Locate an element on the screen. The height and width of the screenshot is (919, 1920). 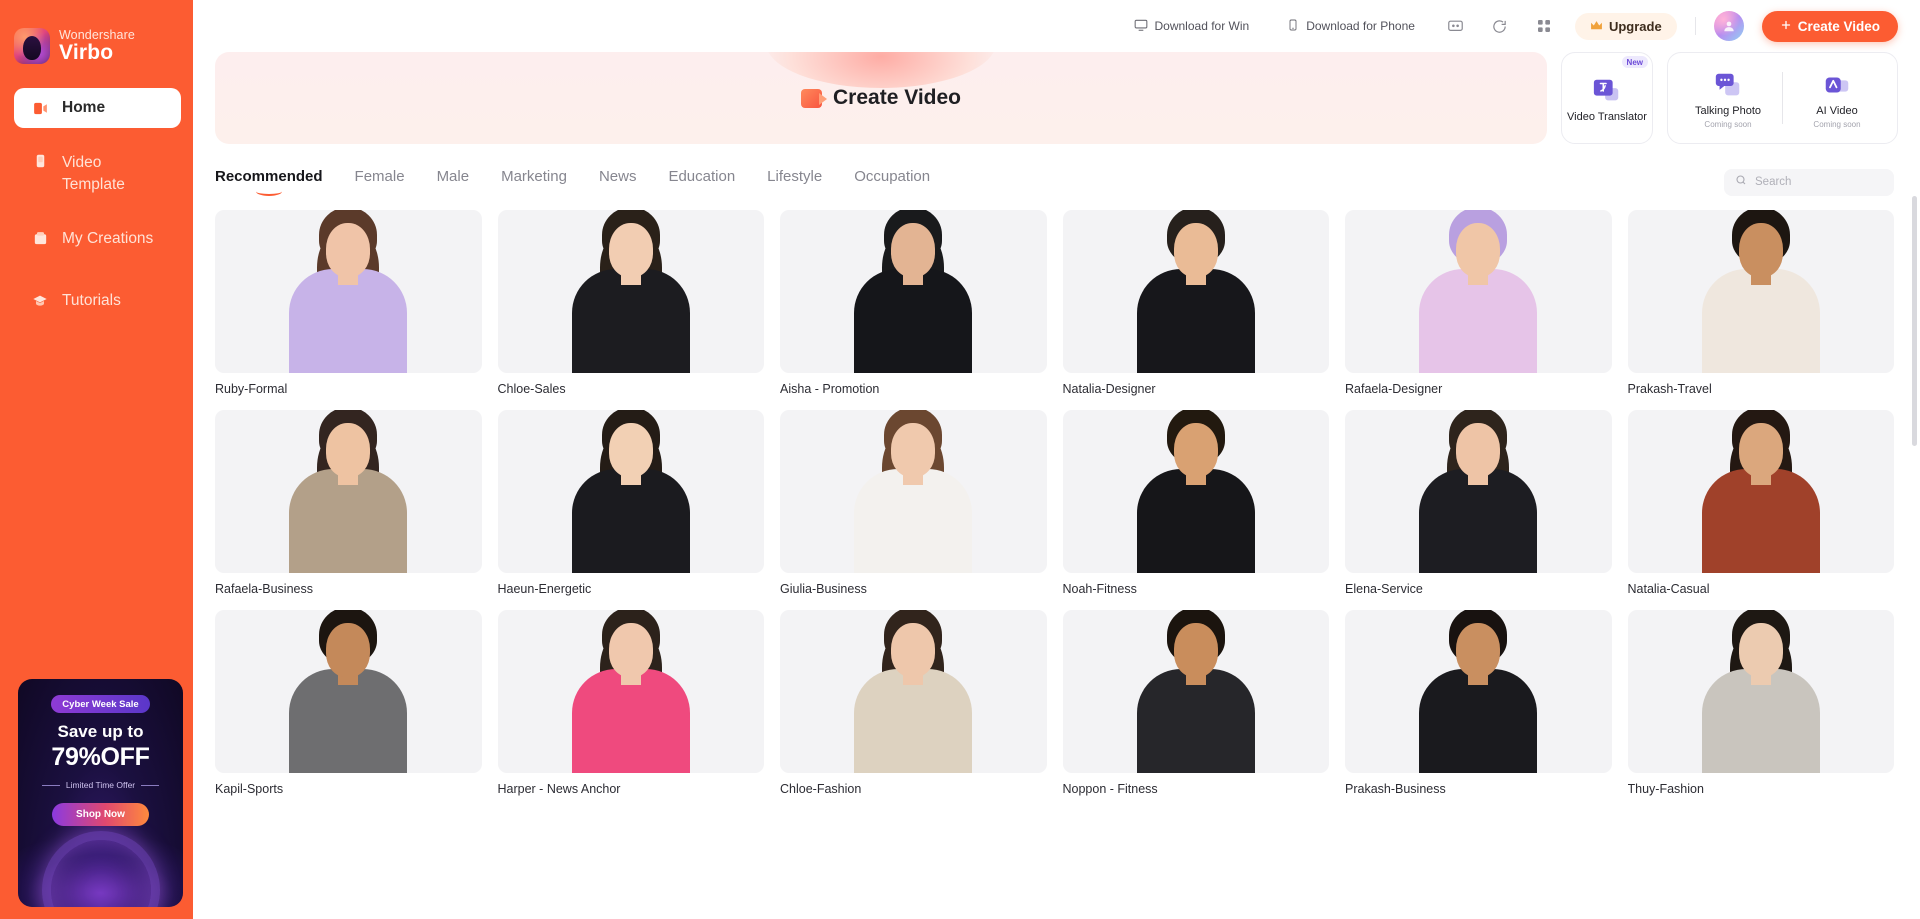
feature-talking-photo-label: Talking Photo is located at coordinates (1728, 110).